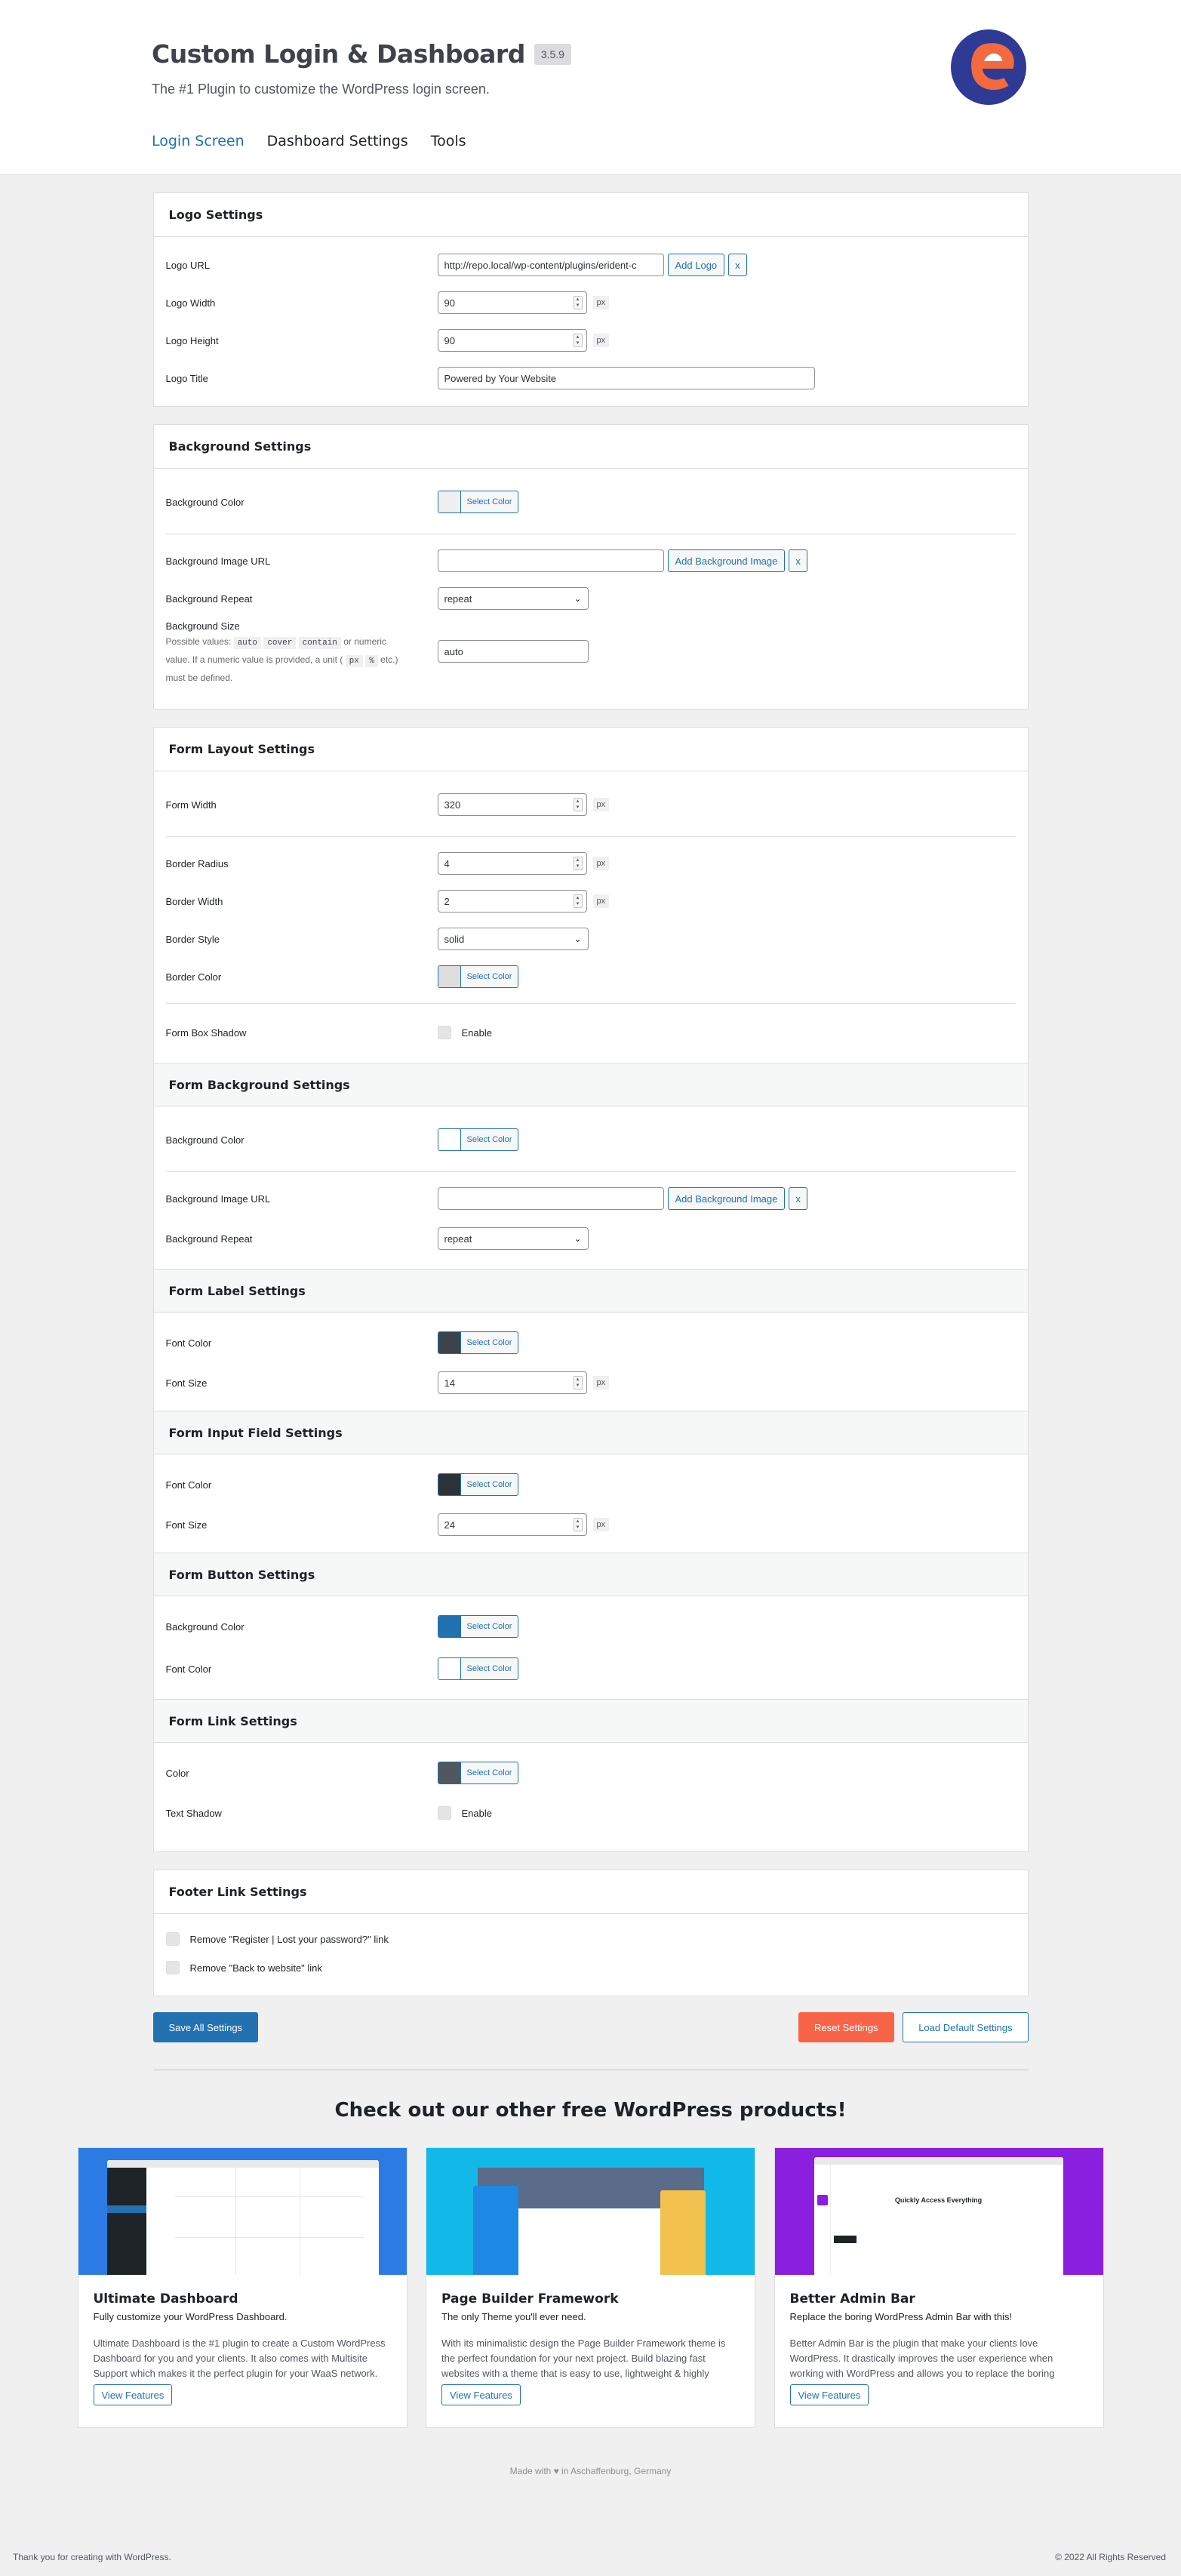  I want to click on title-row: Custom Login & Dashboard 3.5.9, so click(361, 54).